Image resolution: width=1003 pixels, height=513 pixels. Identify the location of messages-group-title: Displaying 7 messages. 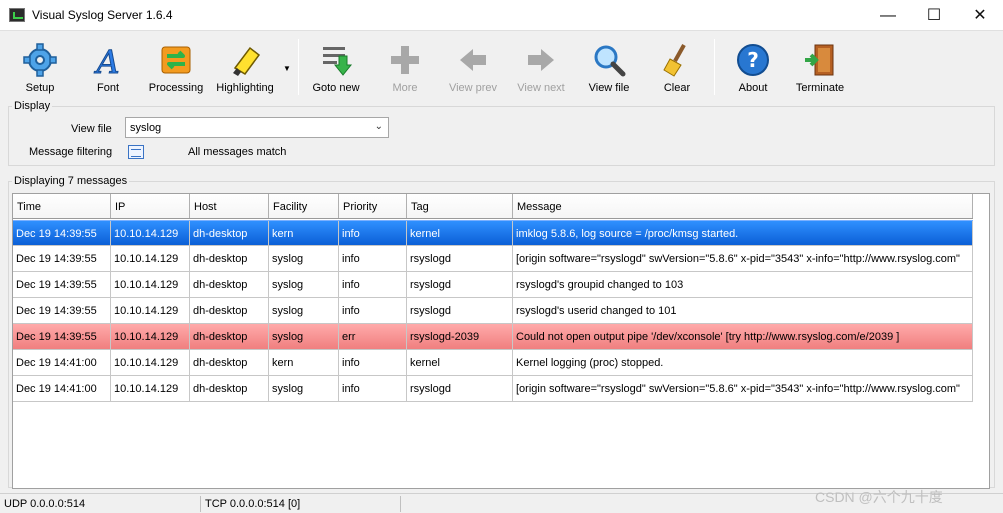
(71, 181).